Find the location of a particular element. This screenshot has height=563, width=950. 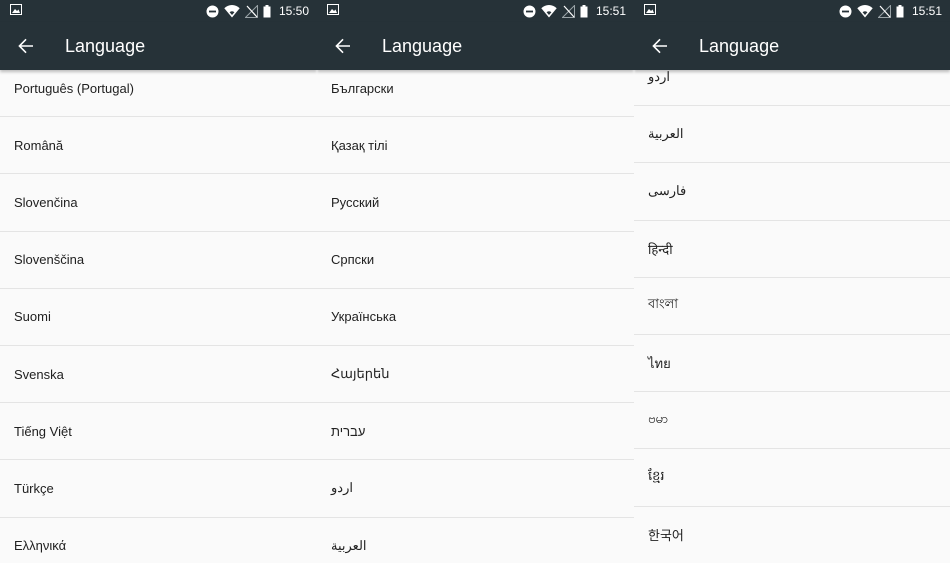

language-item: Tiếng Việt is located at coordinates (158, 432).